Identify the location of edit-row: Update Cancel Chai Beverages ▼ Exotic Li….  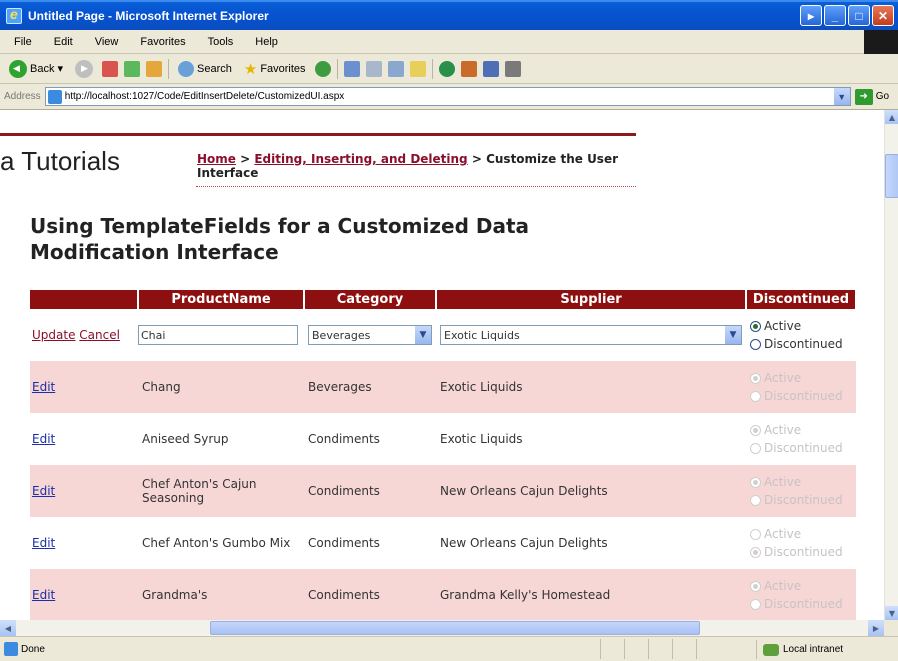
(443, 335).